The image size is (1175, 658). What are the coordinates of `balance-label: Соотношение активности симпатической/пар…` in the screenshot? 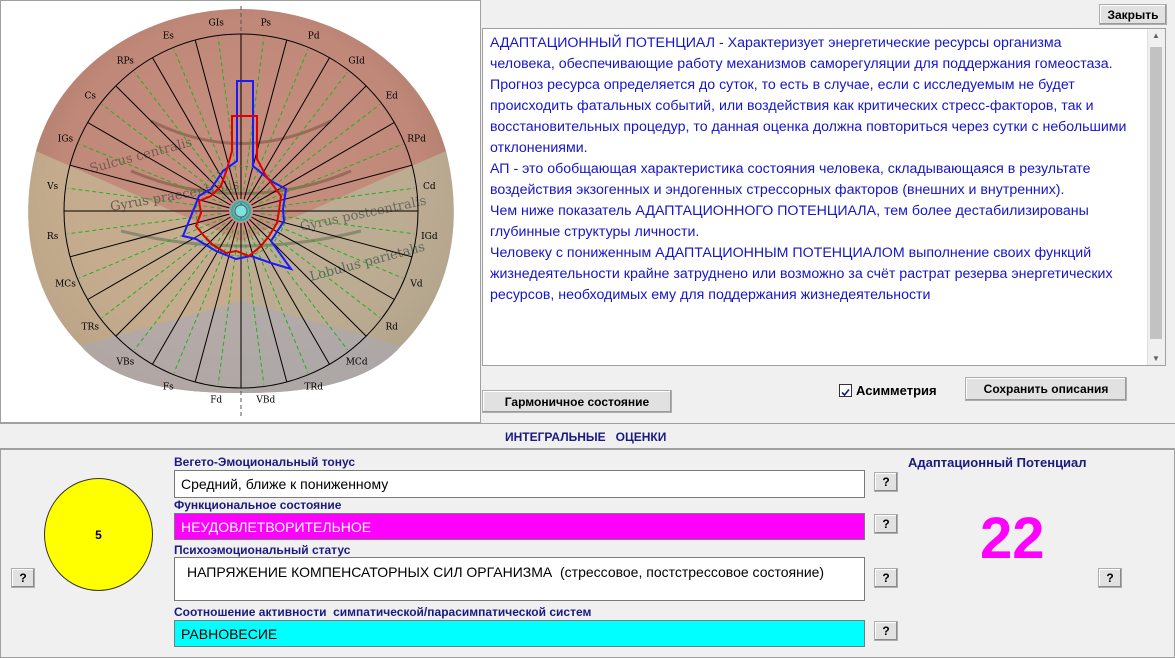 It's located at (383, 612).